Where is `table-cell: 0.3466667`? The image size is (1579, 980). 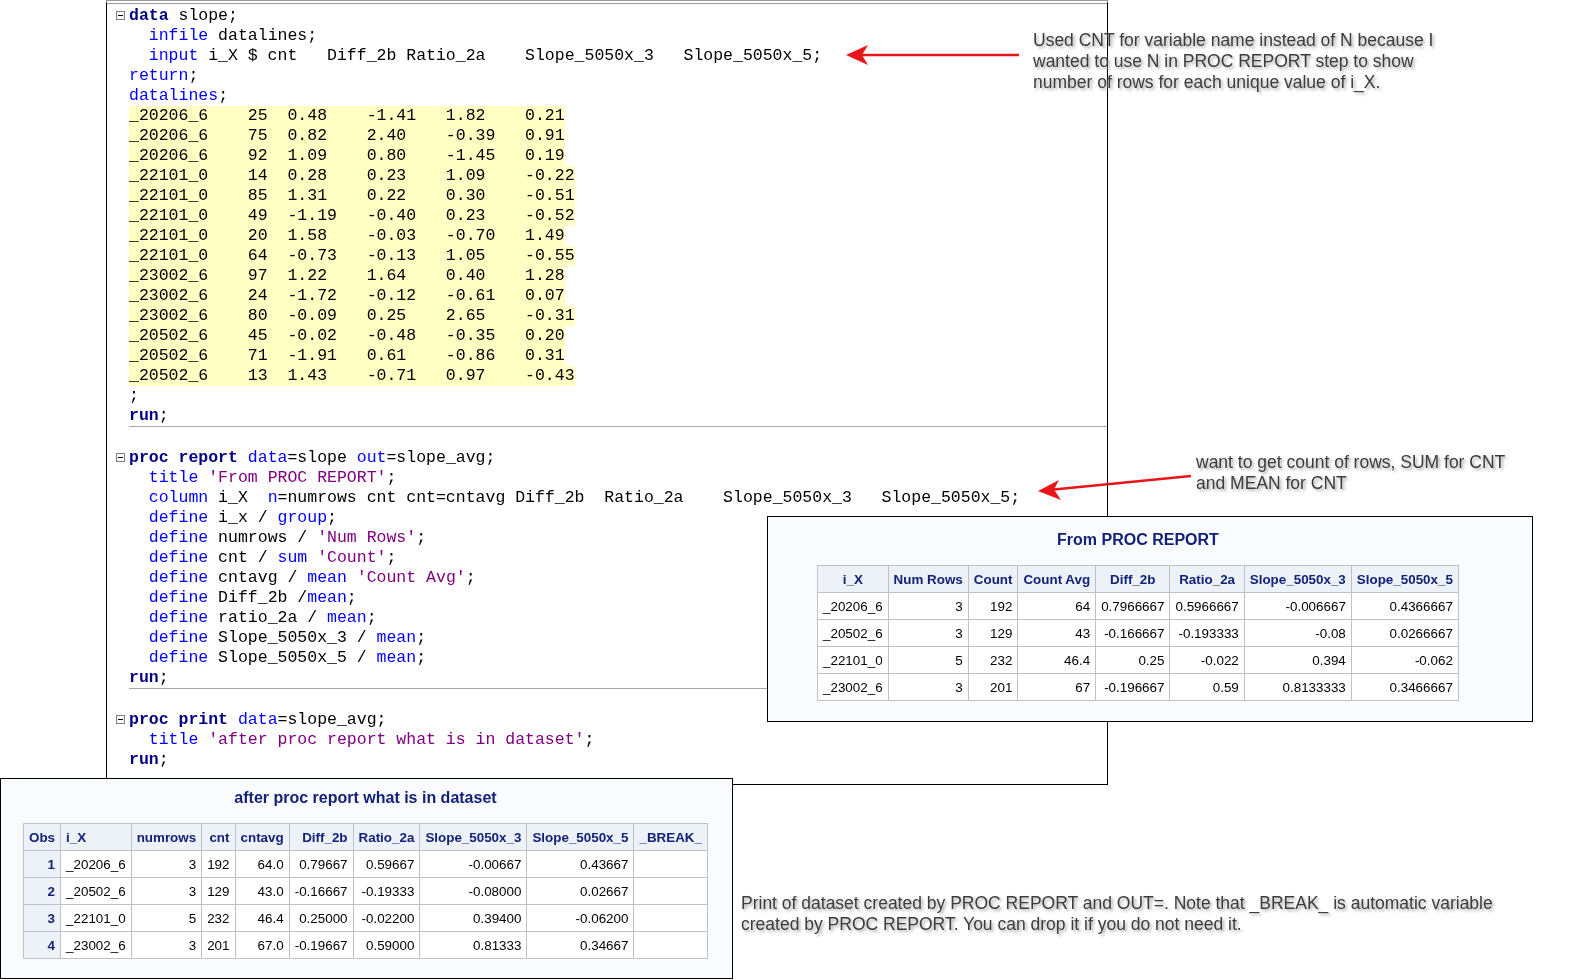
table-cell: 0.3466667 is located at coordinates (1405, 687).